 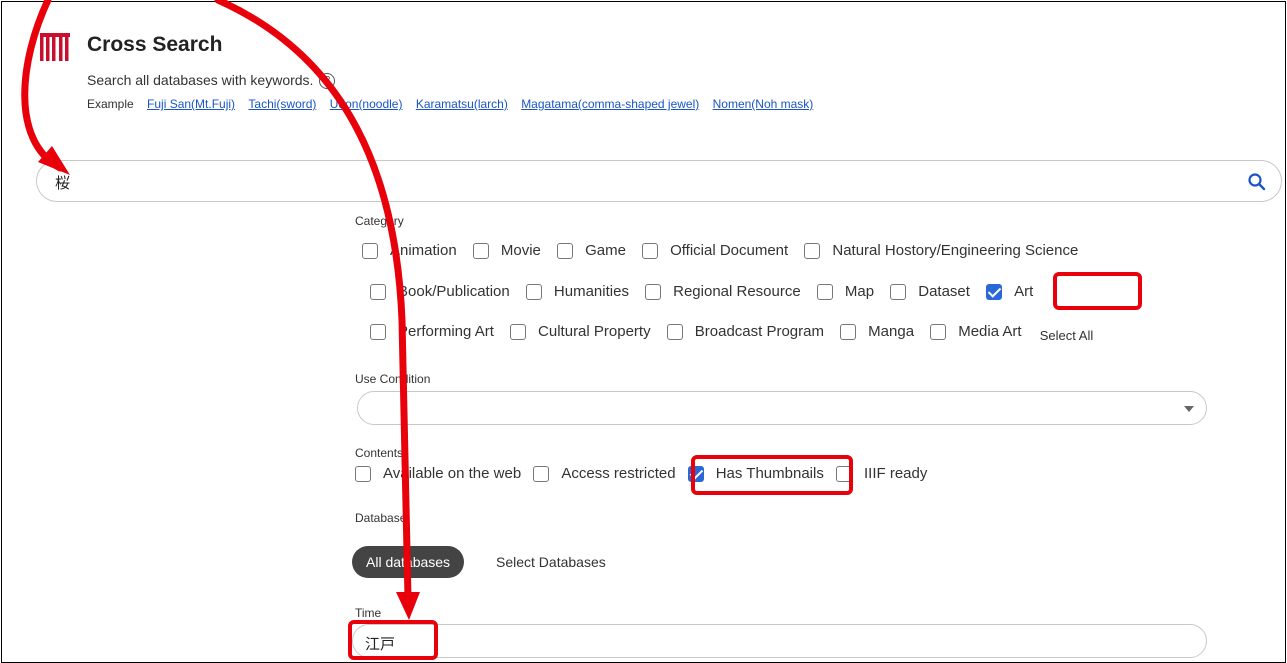 What do you see at coordinates (313, 301) in the screenshot?
I see `arrow-to-time-input` at bounding box center [313, 301].